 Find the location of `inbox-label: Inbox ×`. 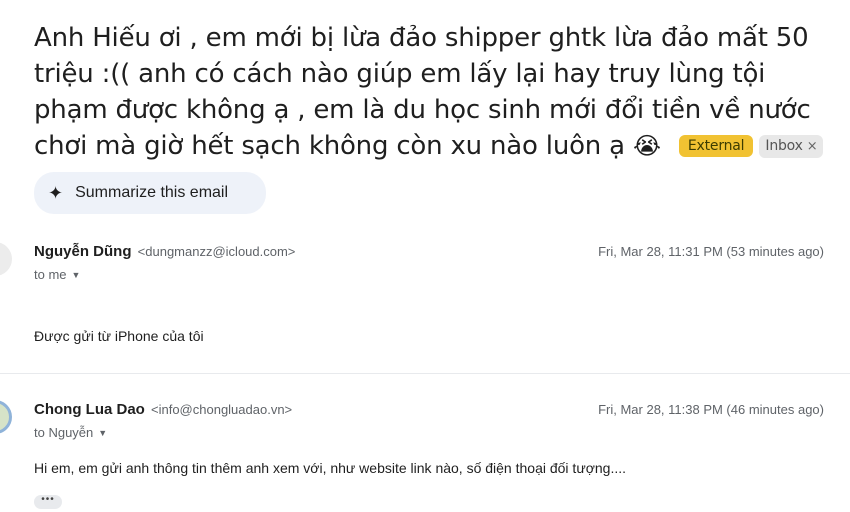

inbox-label: Inbox × is located at coordinates (791, 146).